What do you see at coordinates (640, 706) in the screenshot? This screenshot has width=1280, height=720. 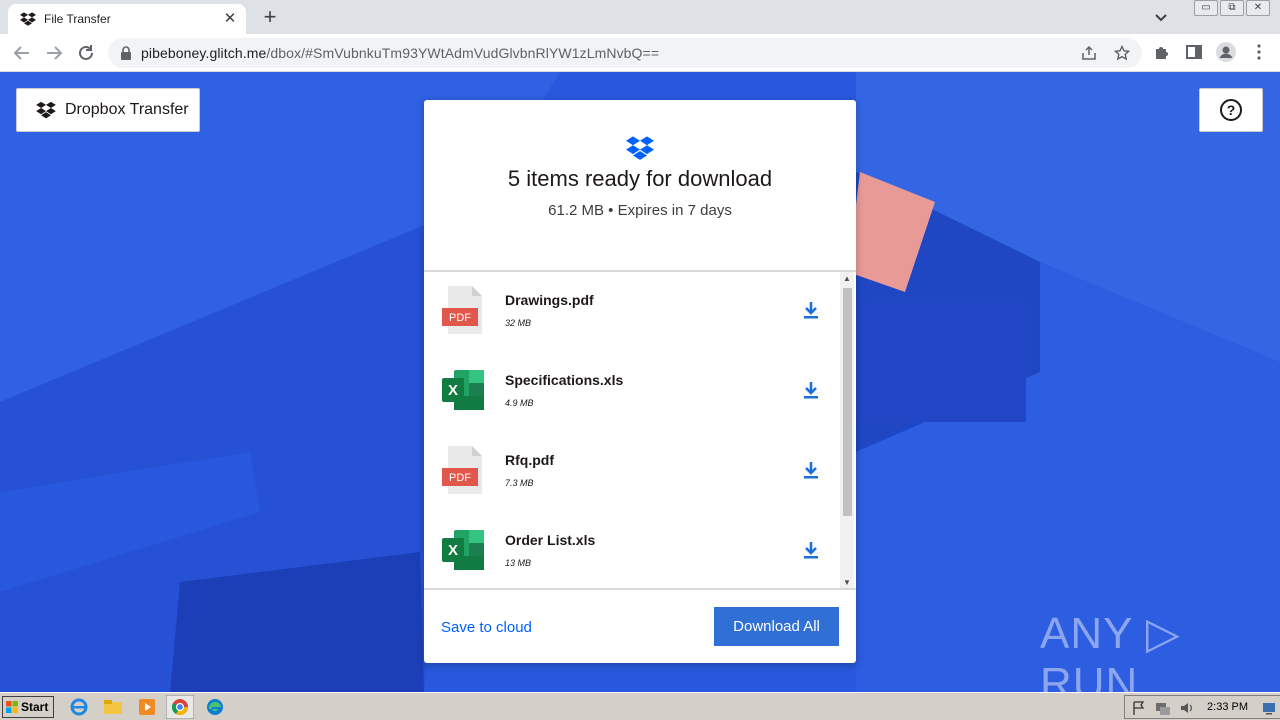 I see `windows-taskbar: Start 2:33 PM` at bounding box center [640, 706].